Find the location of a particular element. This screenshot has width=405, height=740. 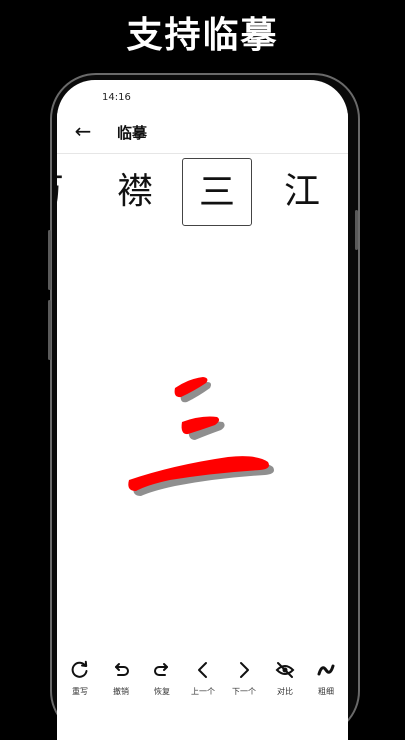

thickness-label: 粗细 is located at coordinates (326, 691).